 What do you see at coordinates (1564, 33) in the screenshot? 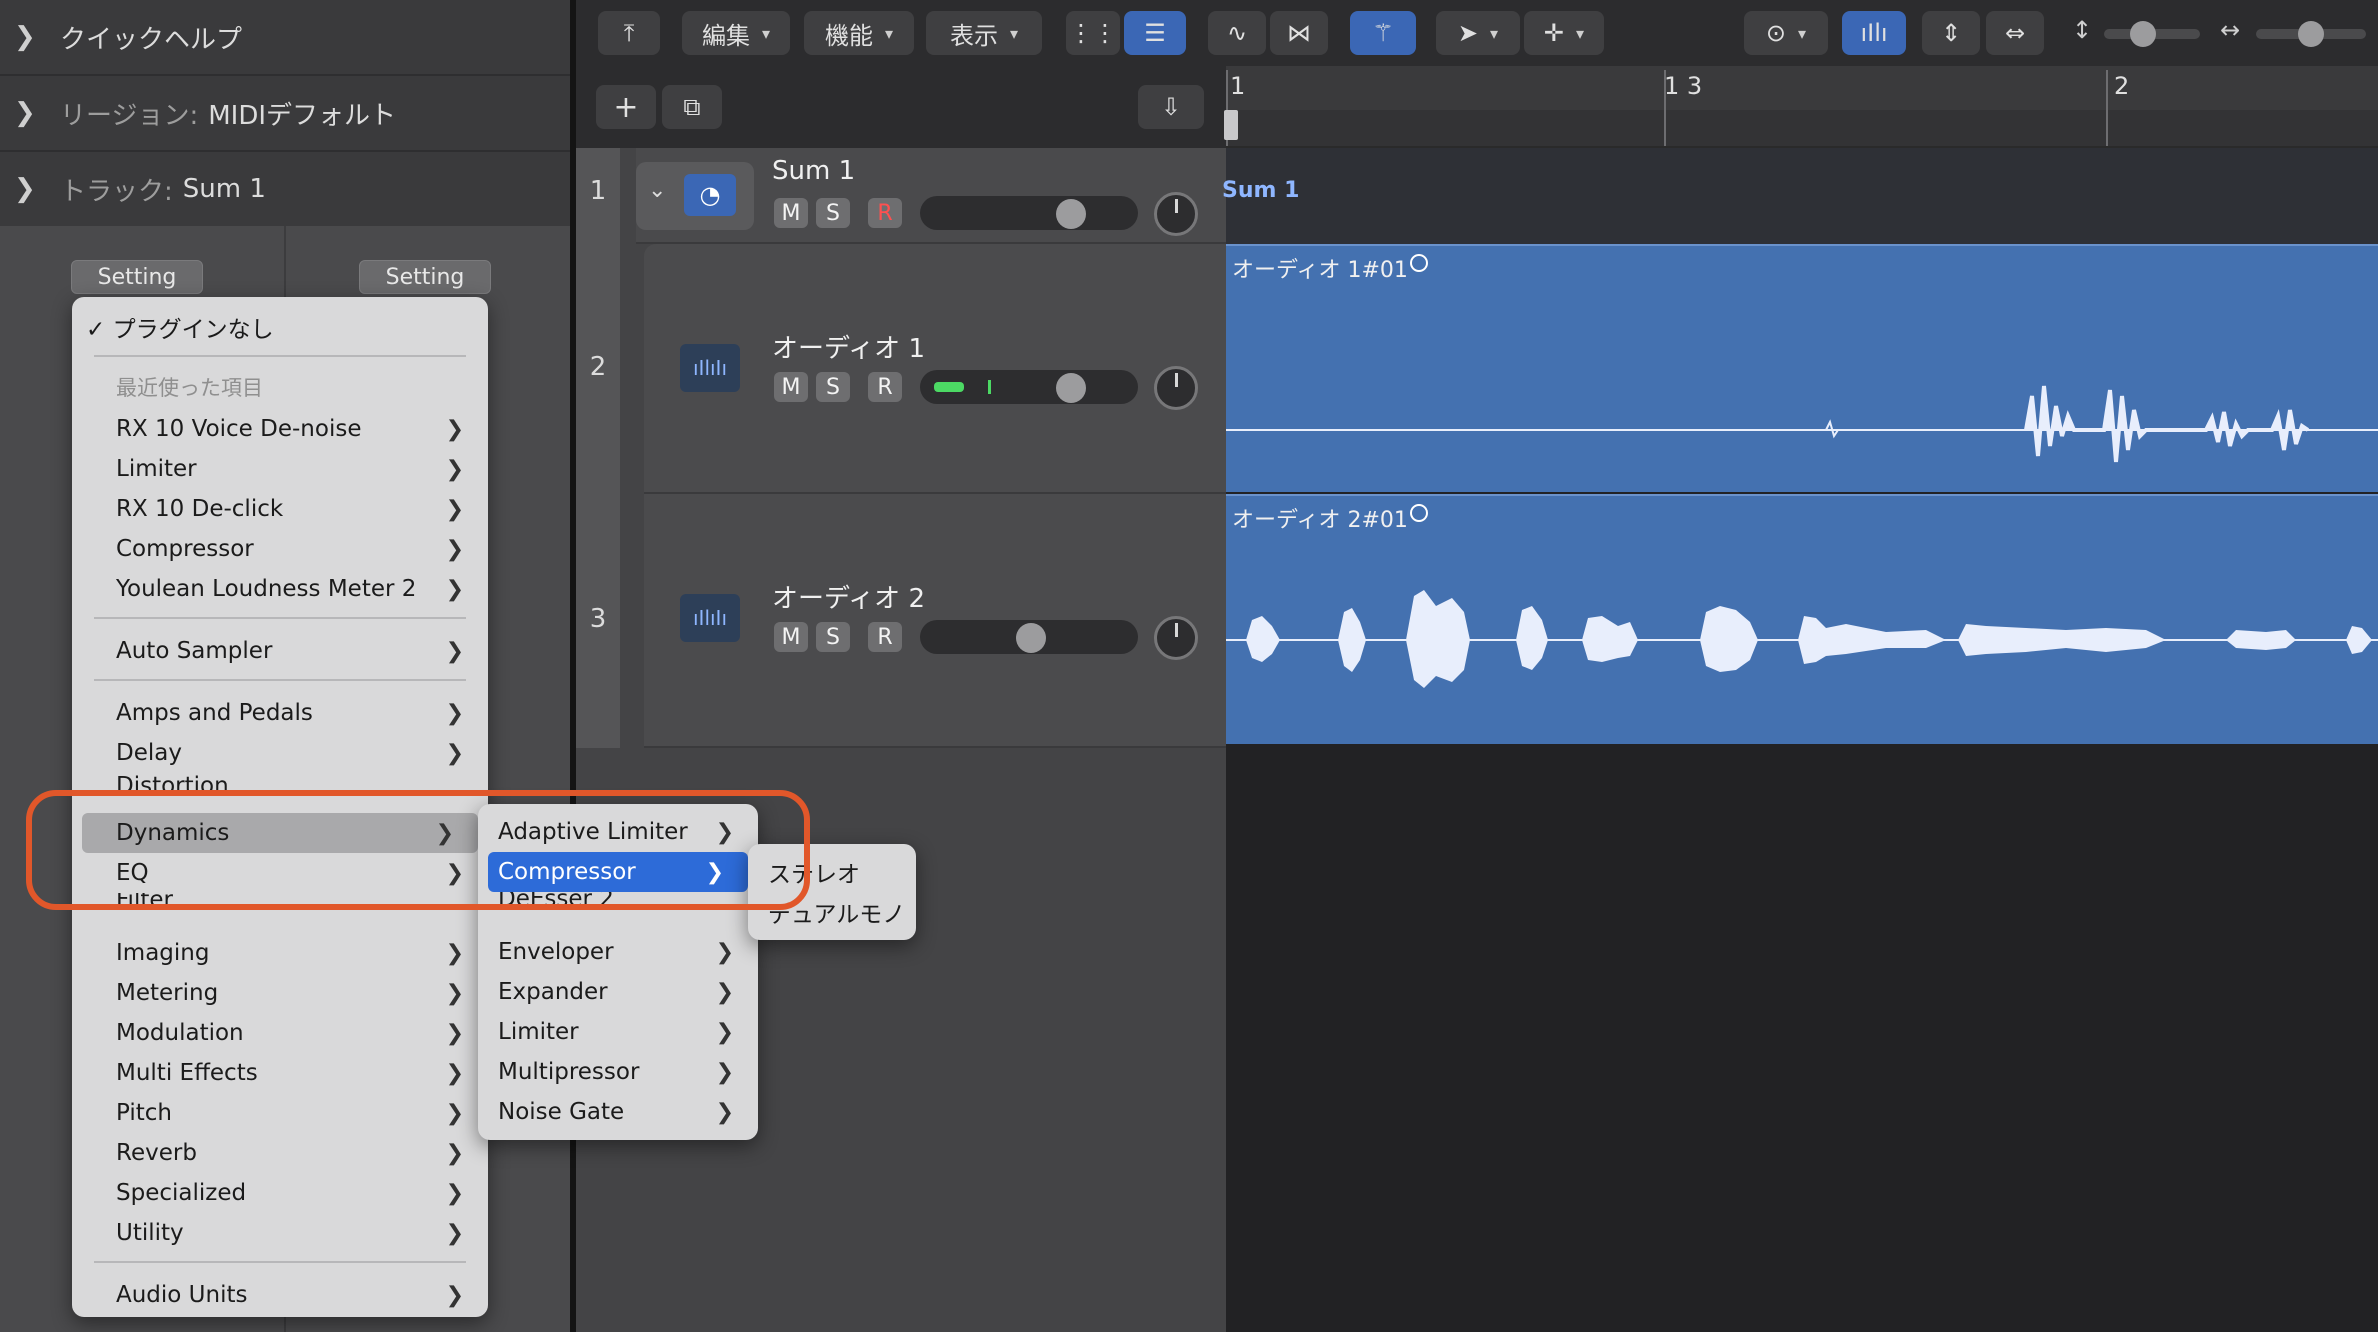
I see `secondary-tool-menu: ✛ ▾` at bounding box center [1564, 33].